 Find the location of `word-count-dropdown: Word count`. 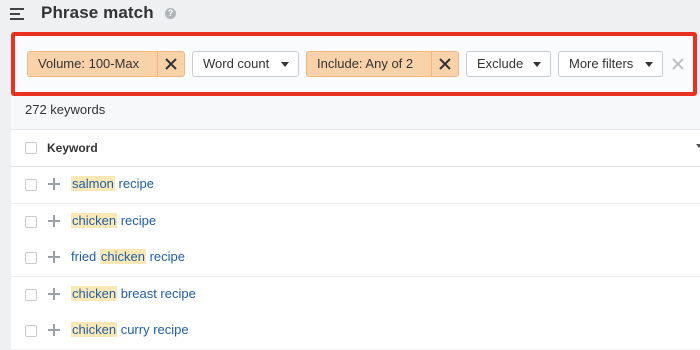

word-count-dropdown: Word count is located at coordinates (245, 64).